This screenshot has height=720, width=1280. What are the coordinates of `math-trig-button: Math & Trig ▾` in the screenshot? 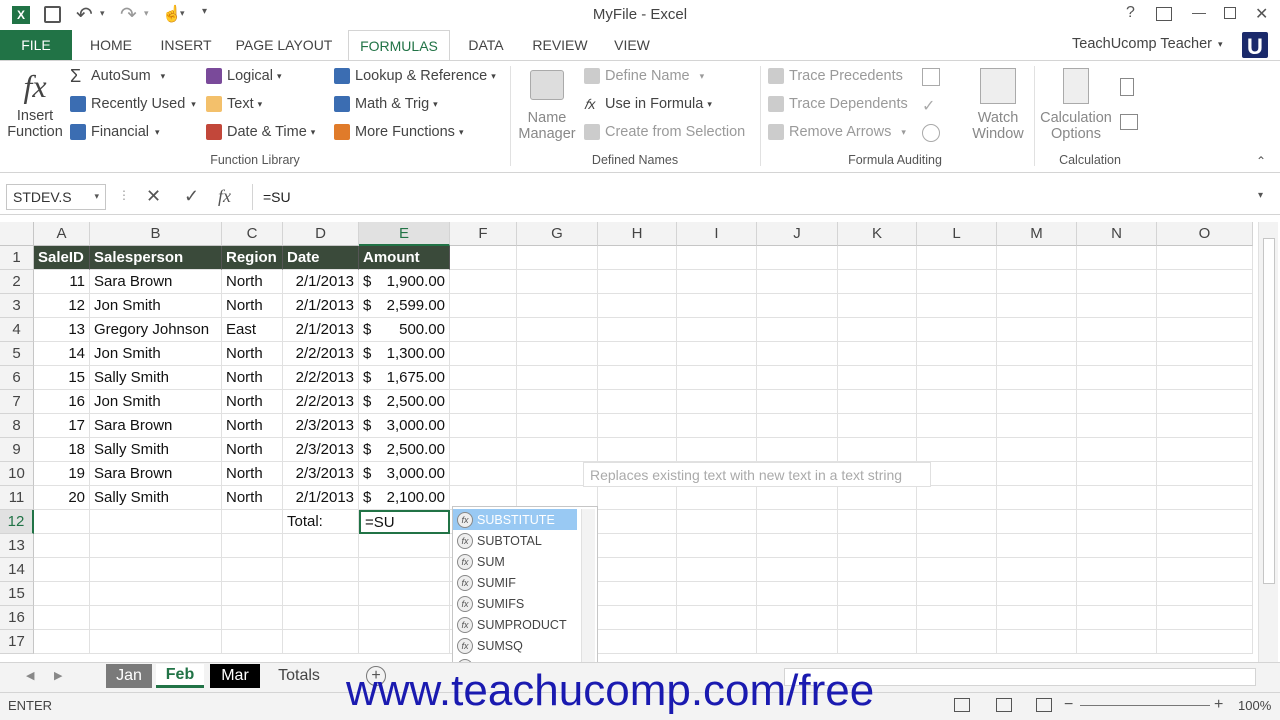 It's located at (386, 104).